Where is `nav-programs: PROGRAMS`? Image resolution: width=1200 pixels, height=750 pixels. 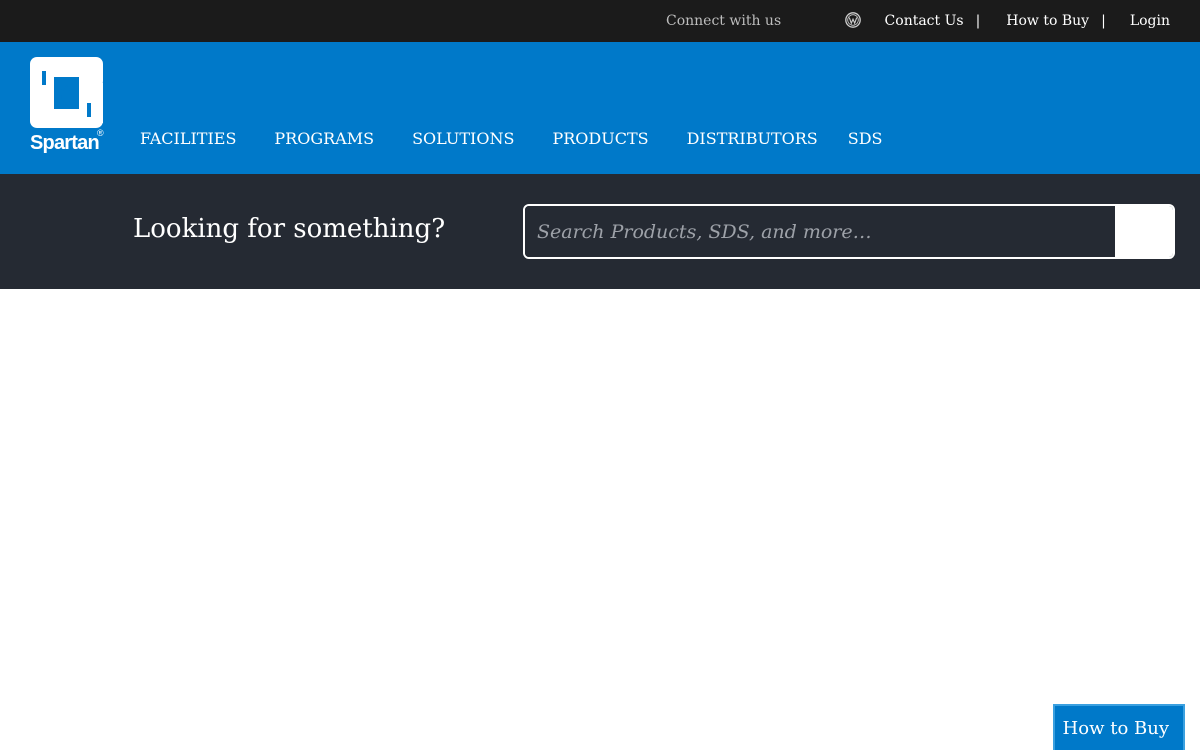
nav-programs: PROGRAMS is located at coordinates (324, 138).